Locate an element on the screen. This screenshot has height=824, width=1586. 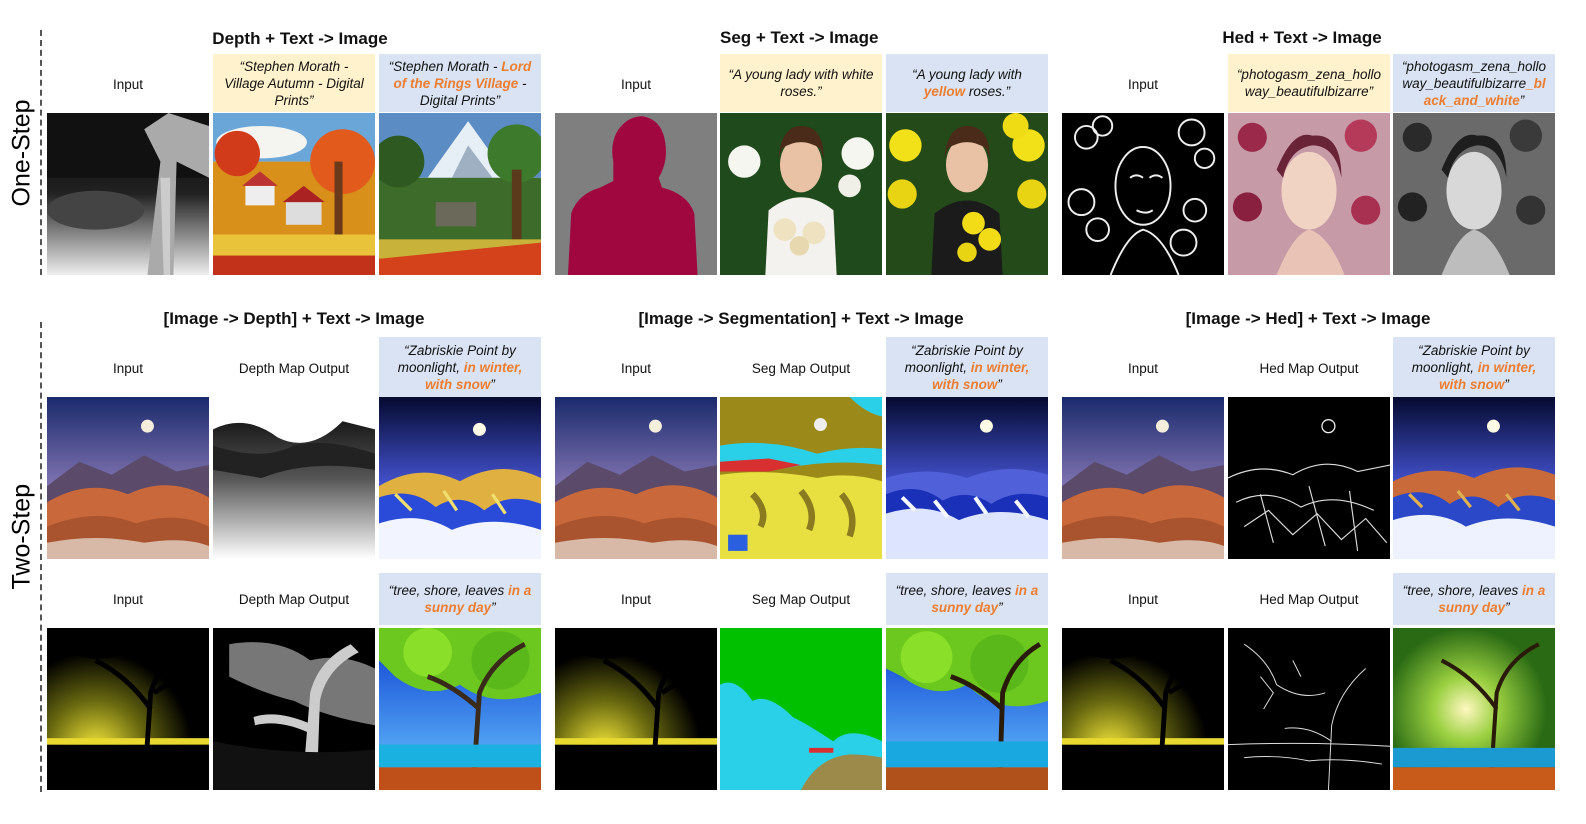
zabriskie-input-image-hed is located at coordinates (1143, 478).